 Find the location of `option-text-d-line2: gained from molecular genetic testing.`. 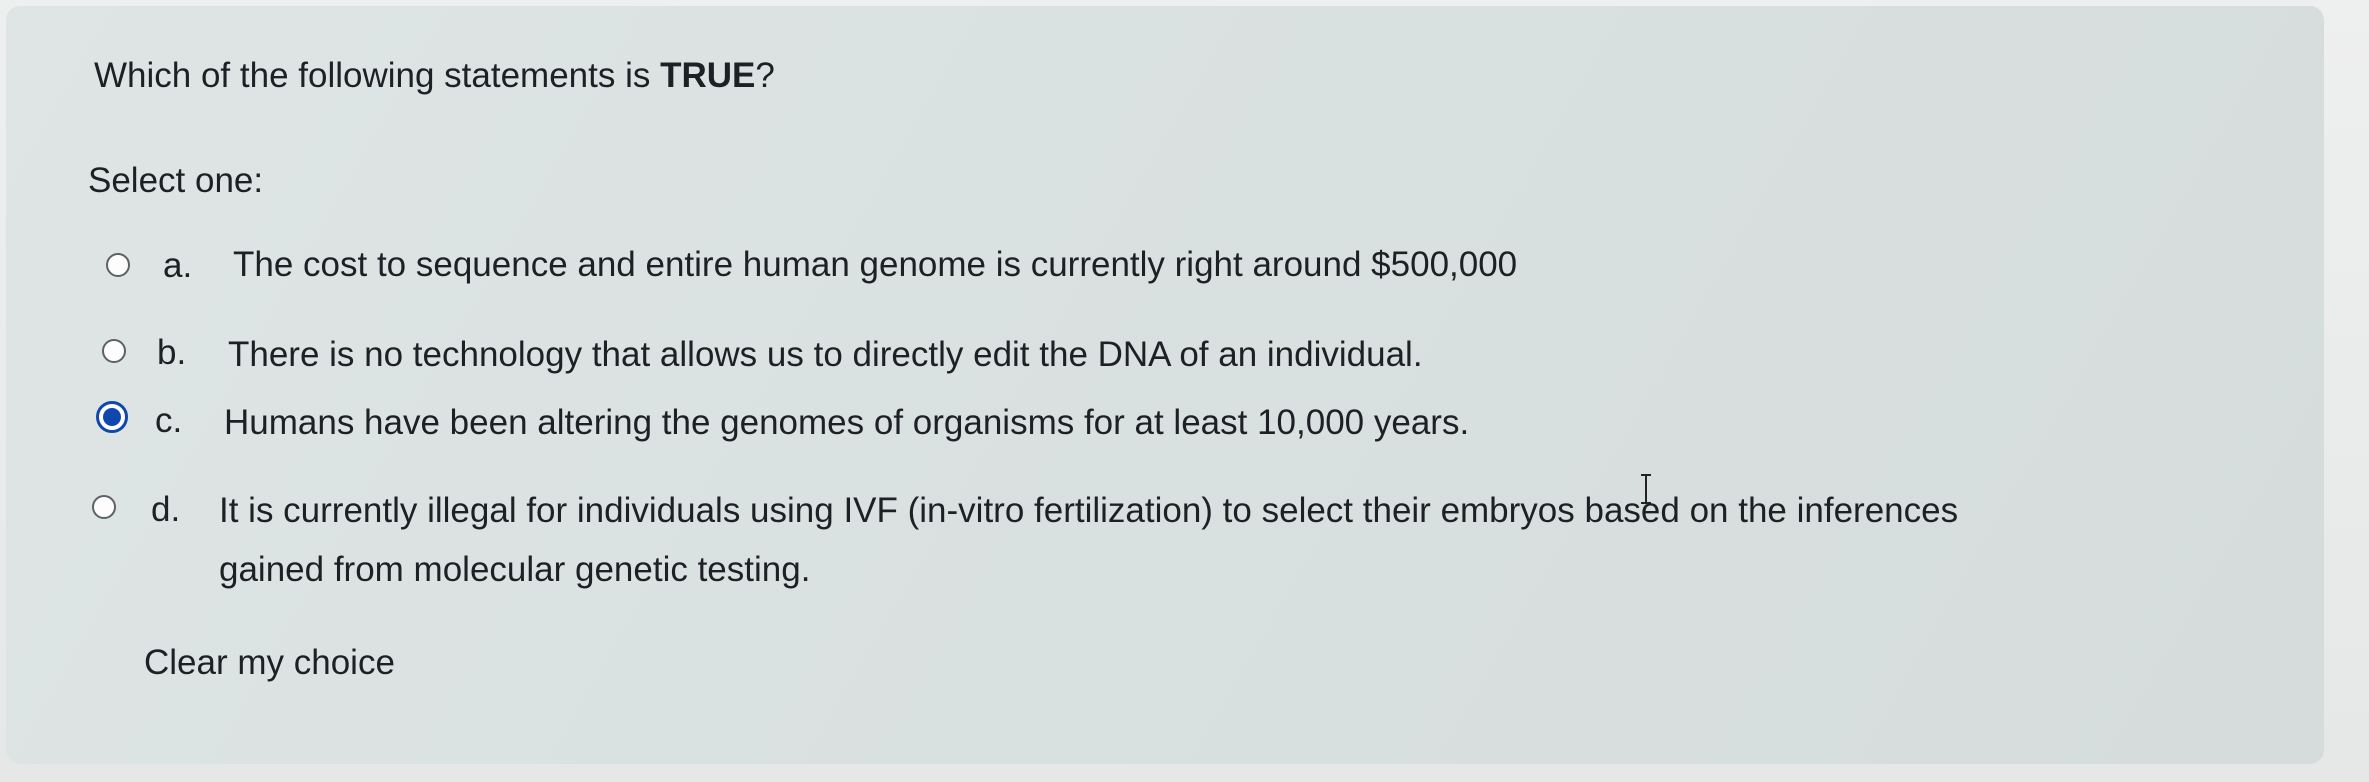

option-text-d-line2: gained from molecular genetic testing. is located at coordinates (515, 569).